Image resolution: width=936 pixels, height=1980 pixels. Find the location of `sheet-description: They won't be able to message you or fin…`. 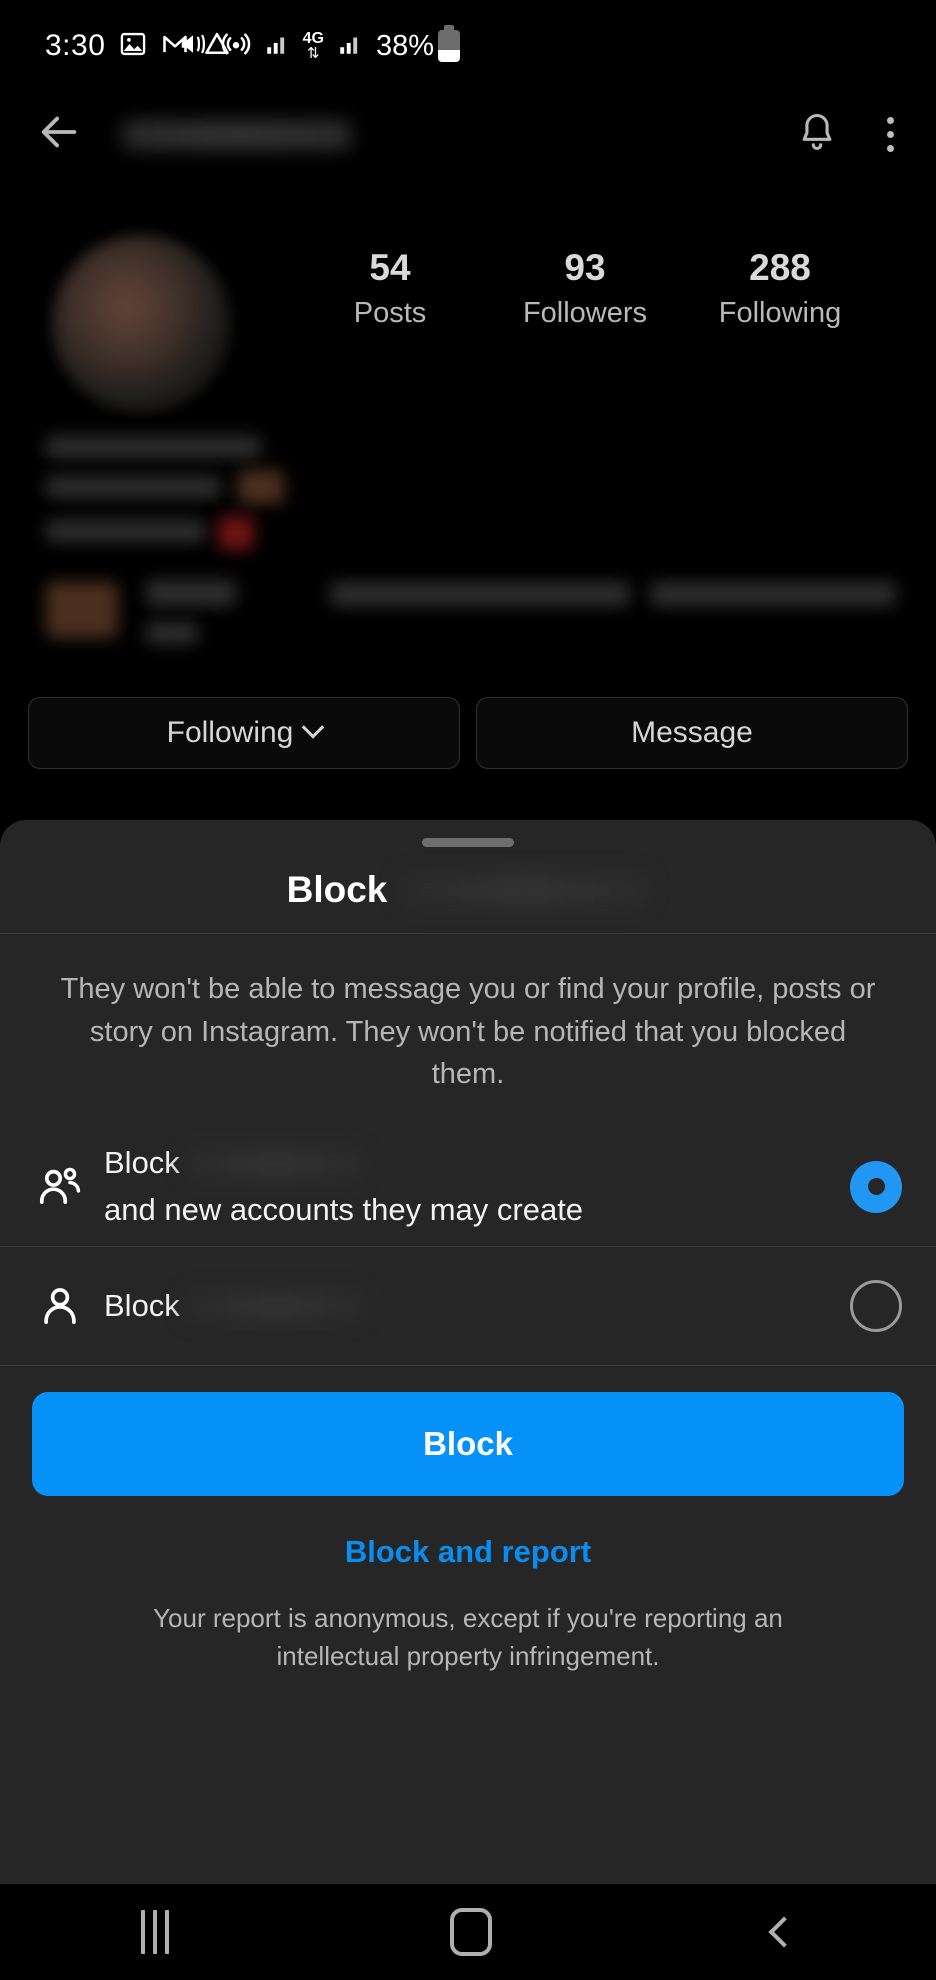

sheet-description: They won't be able to message you or fin… is located at coordinates (468, 1032).